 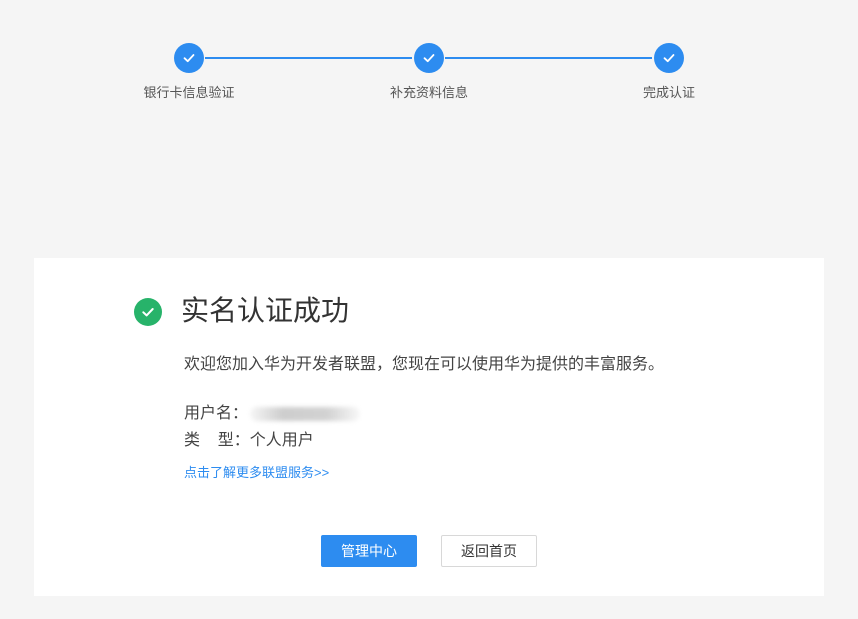 What do you see at coordinates (217, 440) in the screenshot?
I see `account-type-label: 类 型：` at bounding box center [217, 440].